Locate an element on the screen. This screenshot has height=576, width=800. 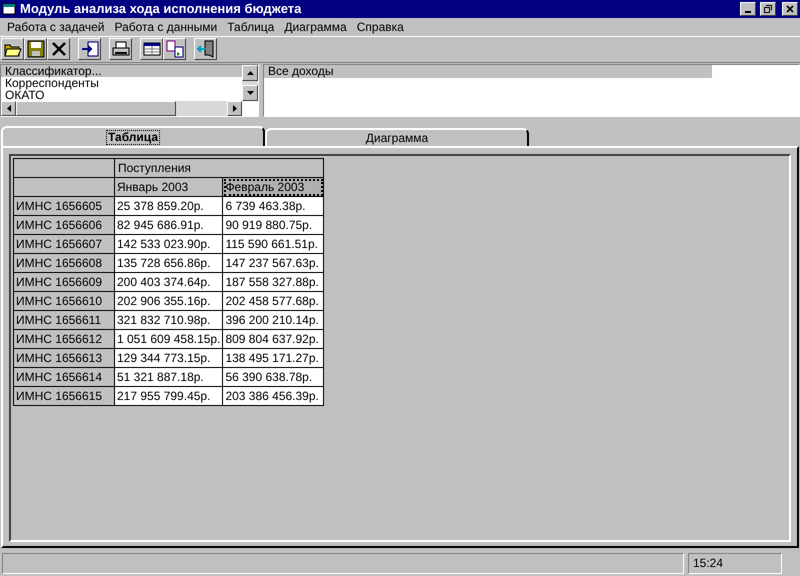
column-header: Февраль 2003 is located at coordinates (273, 187).